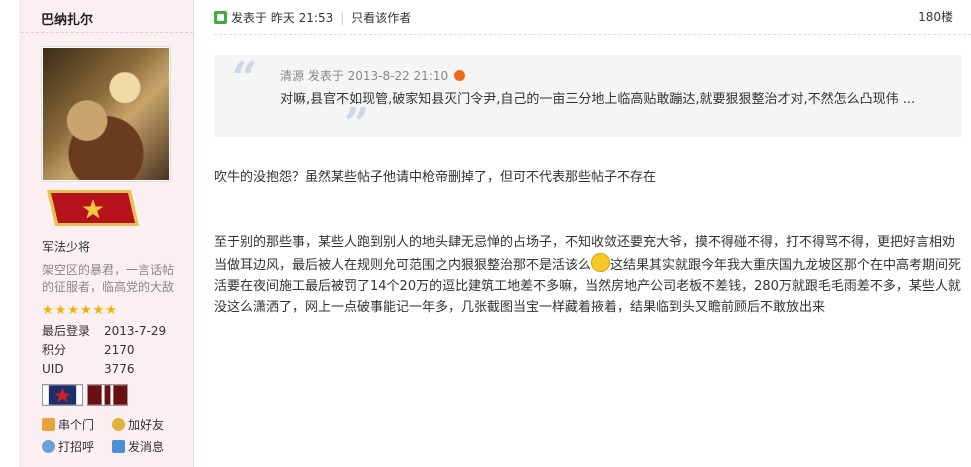 The width and height of the screenshot is (971, 467). What do you see at coordinates (119, 369) in the screenshot?
I see `info-value: 3776` at bounding box center [119, 369].